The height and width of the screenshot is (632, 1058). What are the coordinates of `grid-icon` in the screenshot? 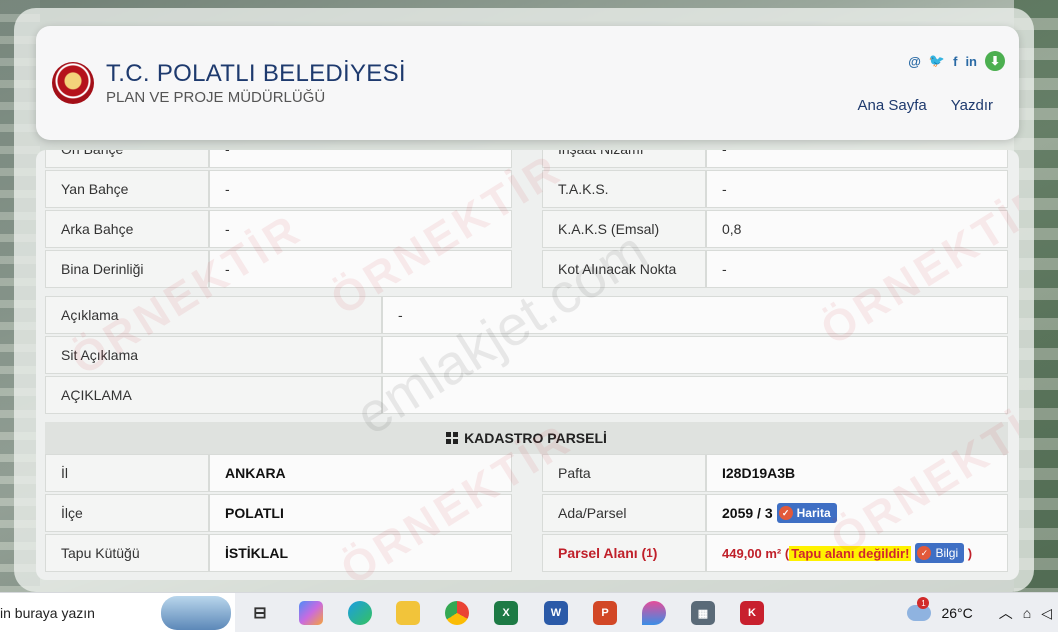 It's located at (452, 438).